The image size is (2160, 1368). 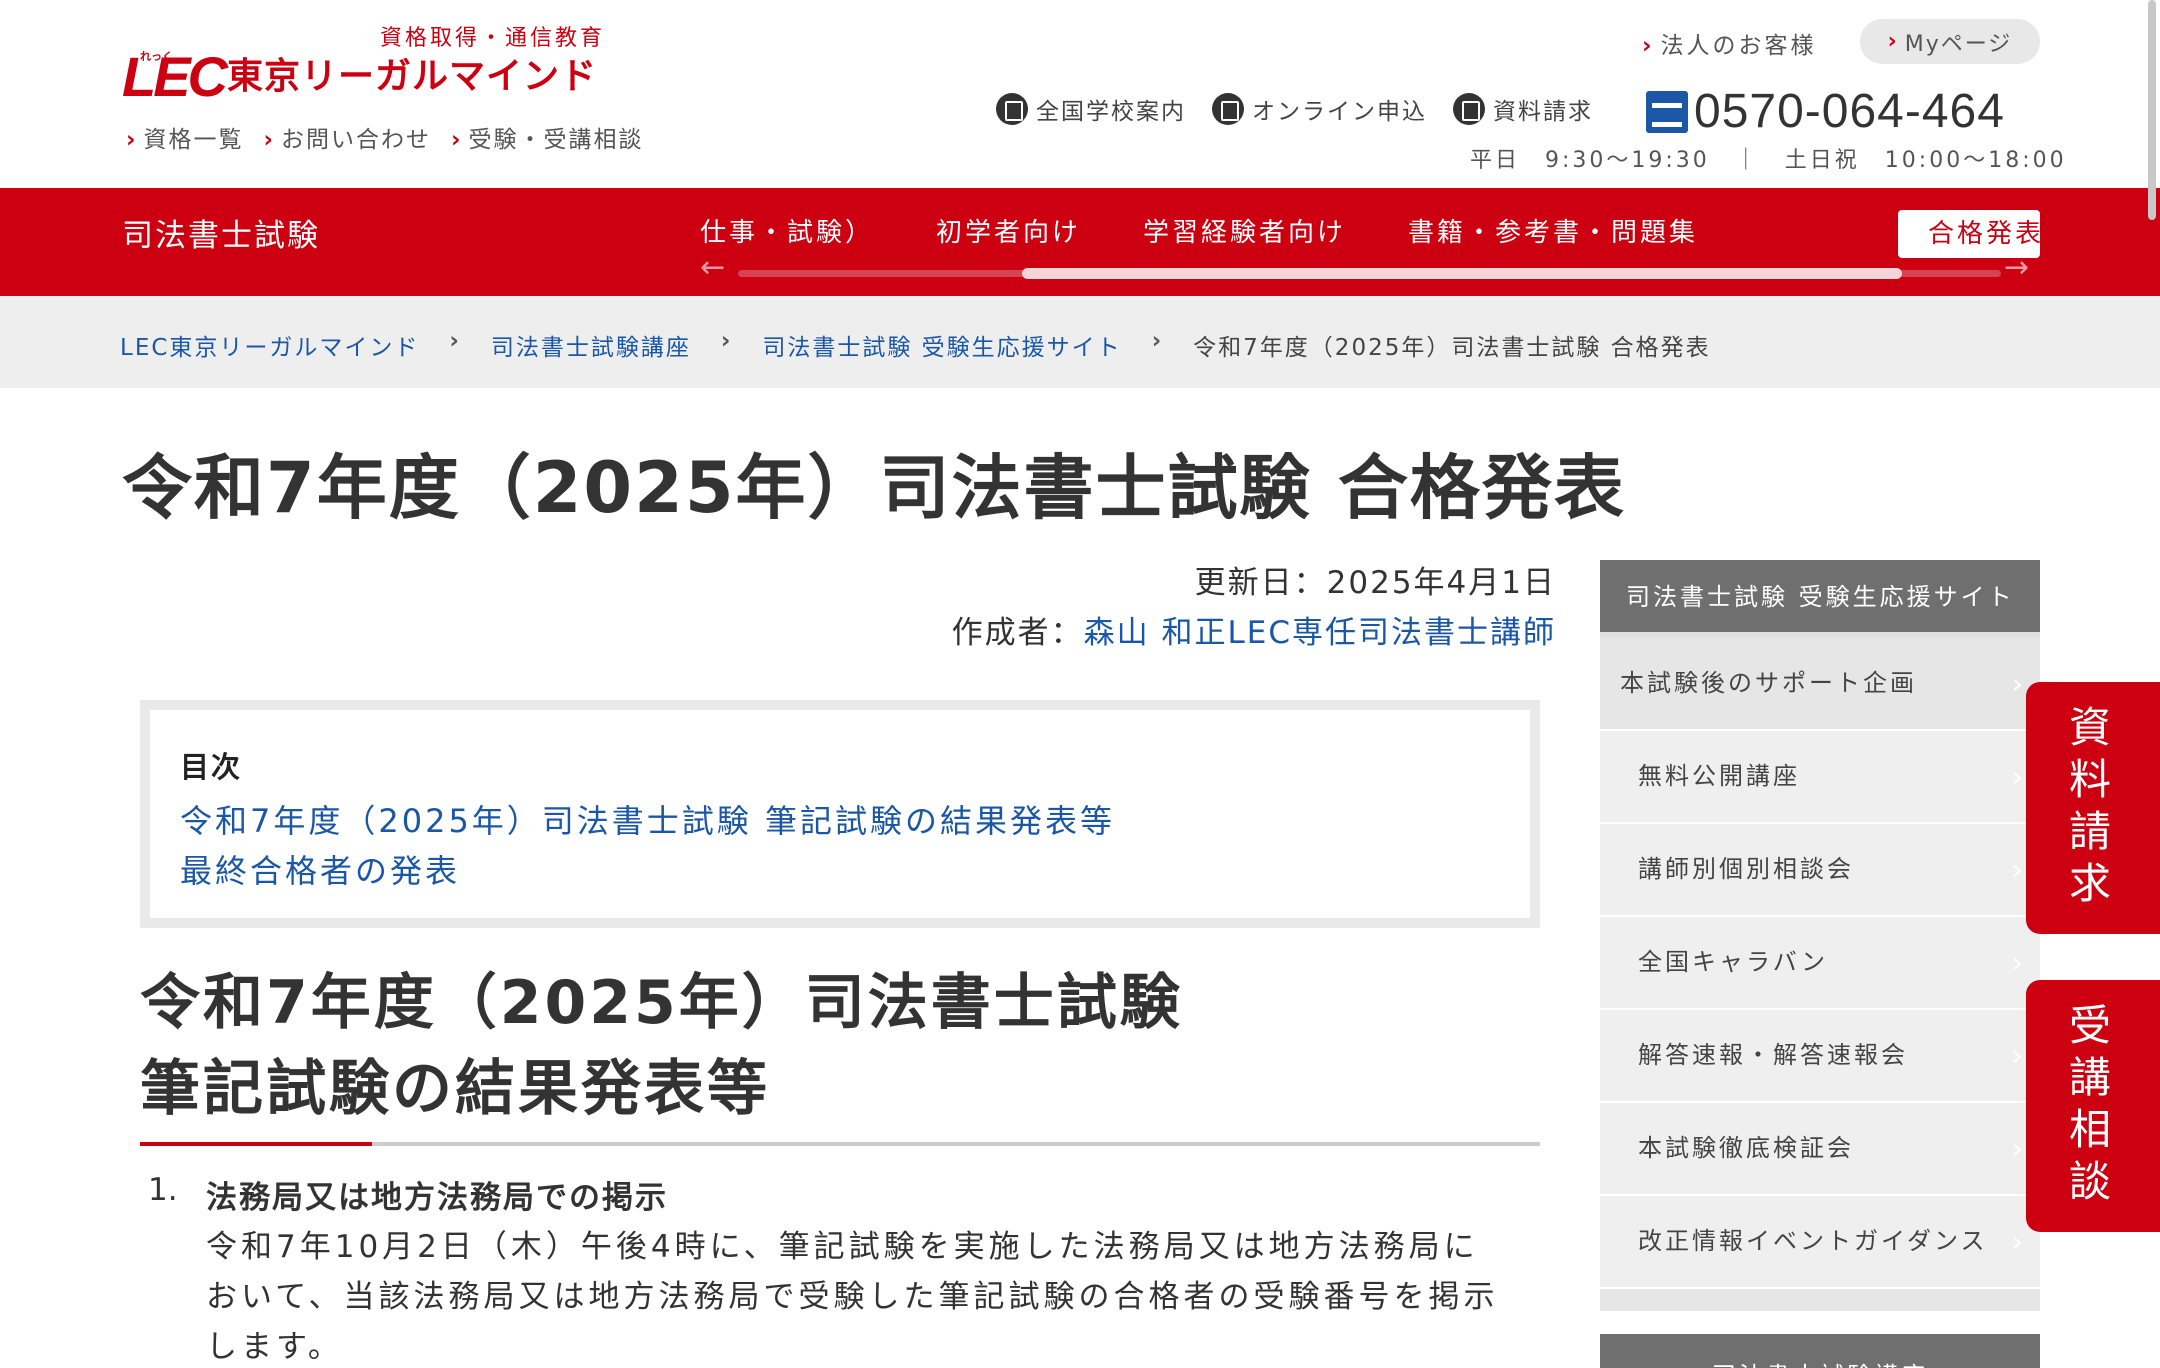 What do you see at coordinates (1820, 870) in the screenshot?
I see `side-item-consultation: 講師別個別相談会 ›` at bounding box center [1820, 870].